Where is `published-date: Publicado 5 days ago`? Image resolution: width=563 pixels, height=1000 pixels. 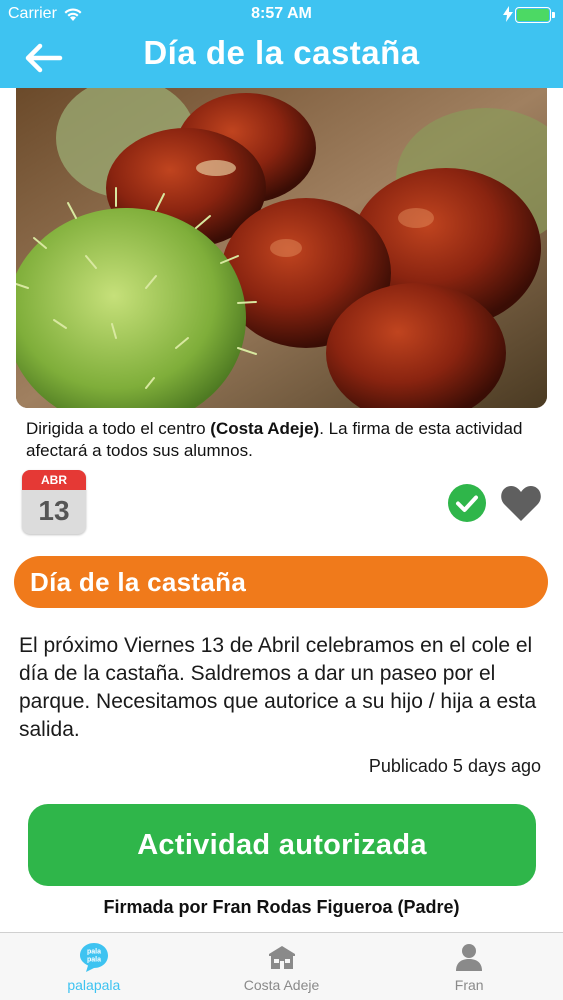 published-date: Publicado 5 days ago is located at coordinates (454, 766).